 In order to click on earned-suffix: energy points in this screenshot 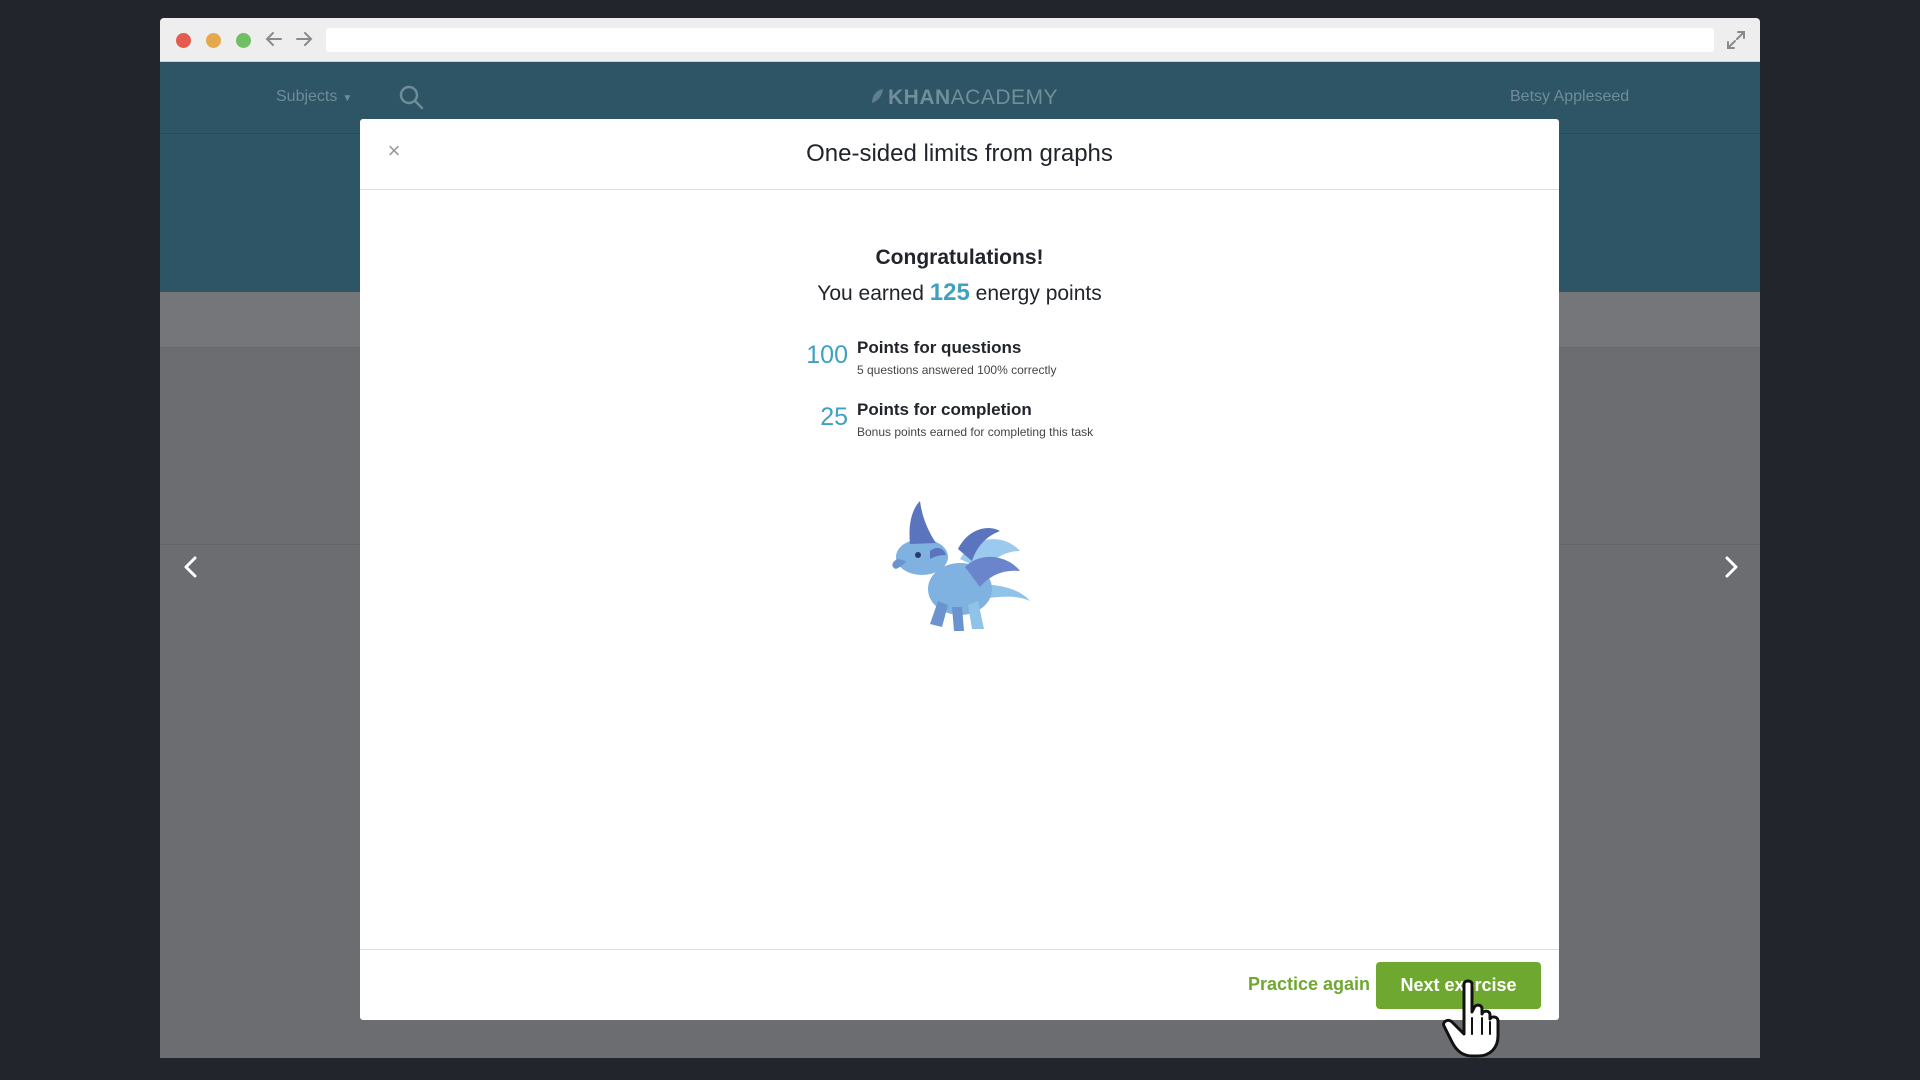, I will do `click(1038, 293)`.